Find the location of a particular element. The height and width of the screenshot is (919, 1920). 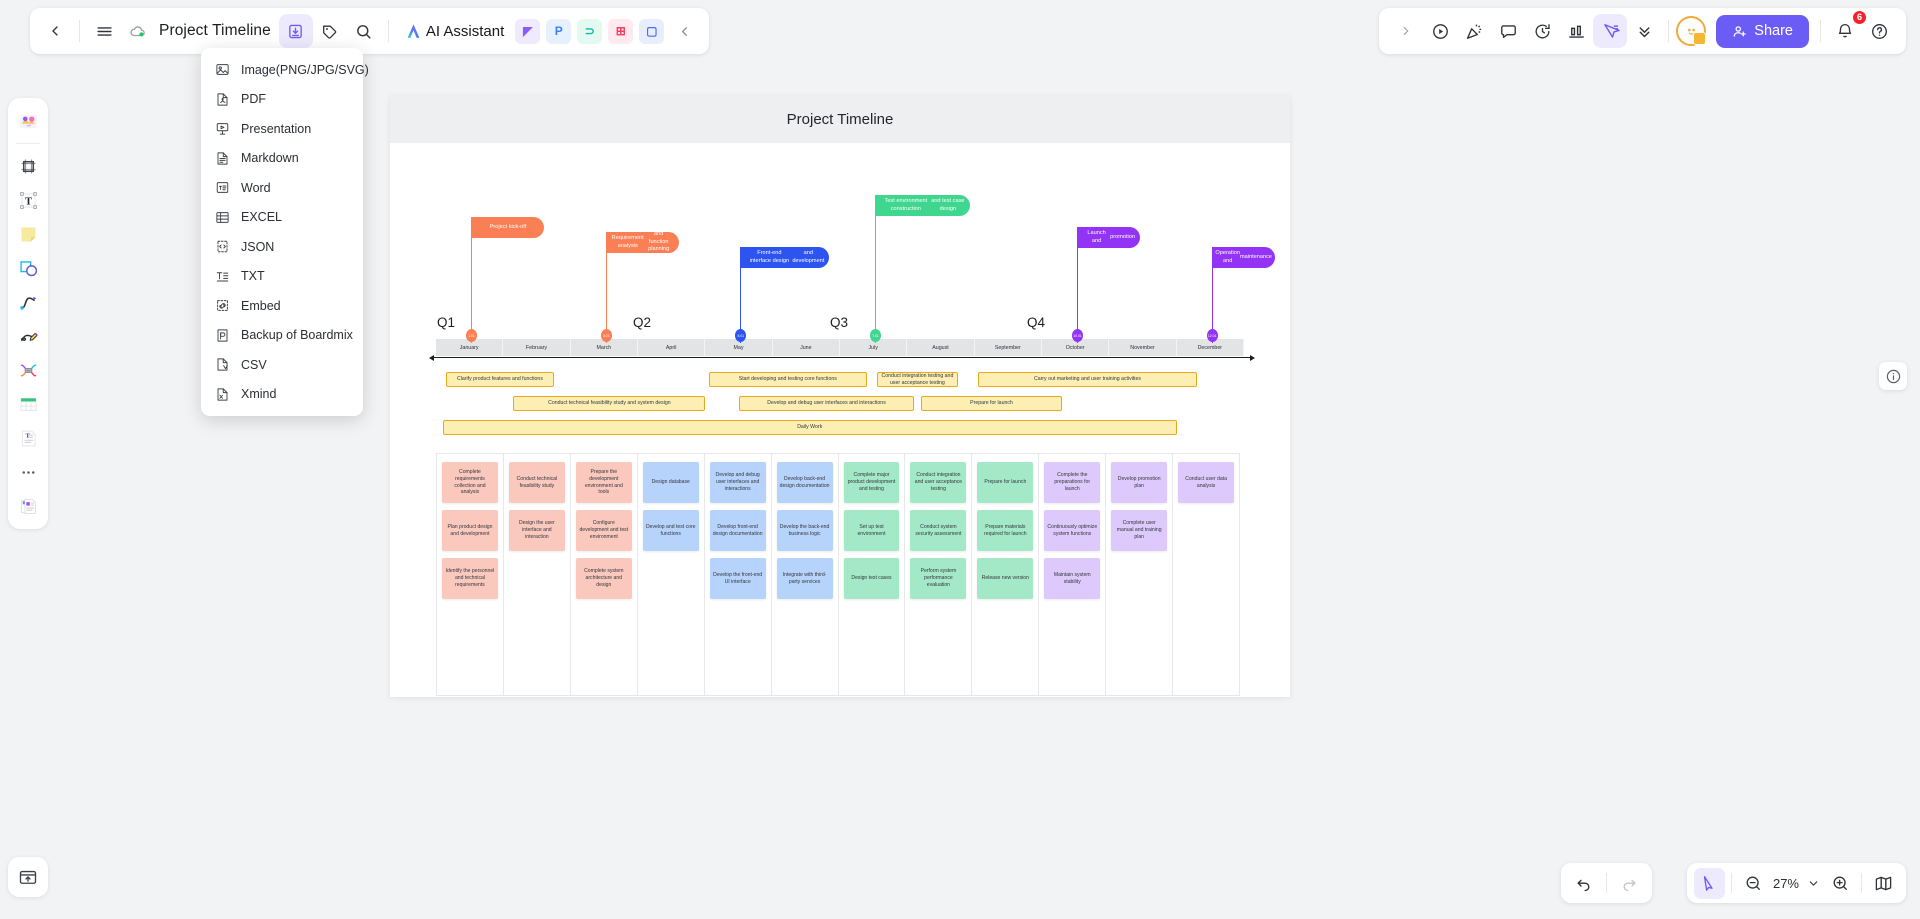

task-bar: Clarify product features and functions is located at coordinates (500, 379).